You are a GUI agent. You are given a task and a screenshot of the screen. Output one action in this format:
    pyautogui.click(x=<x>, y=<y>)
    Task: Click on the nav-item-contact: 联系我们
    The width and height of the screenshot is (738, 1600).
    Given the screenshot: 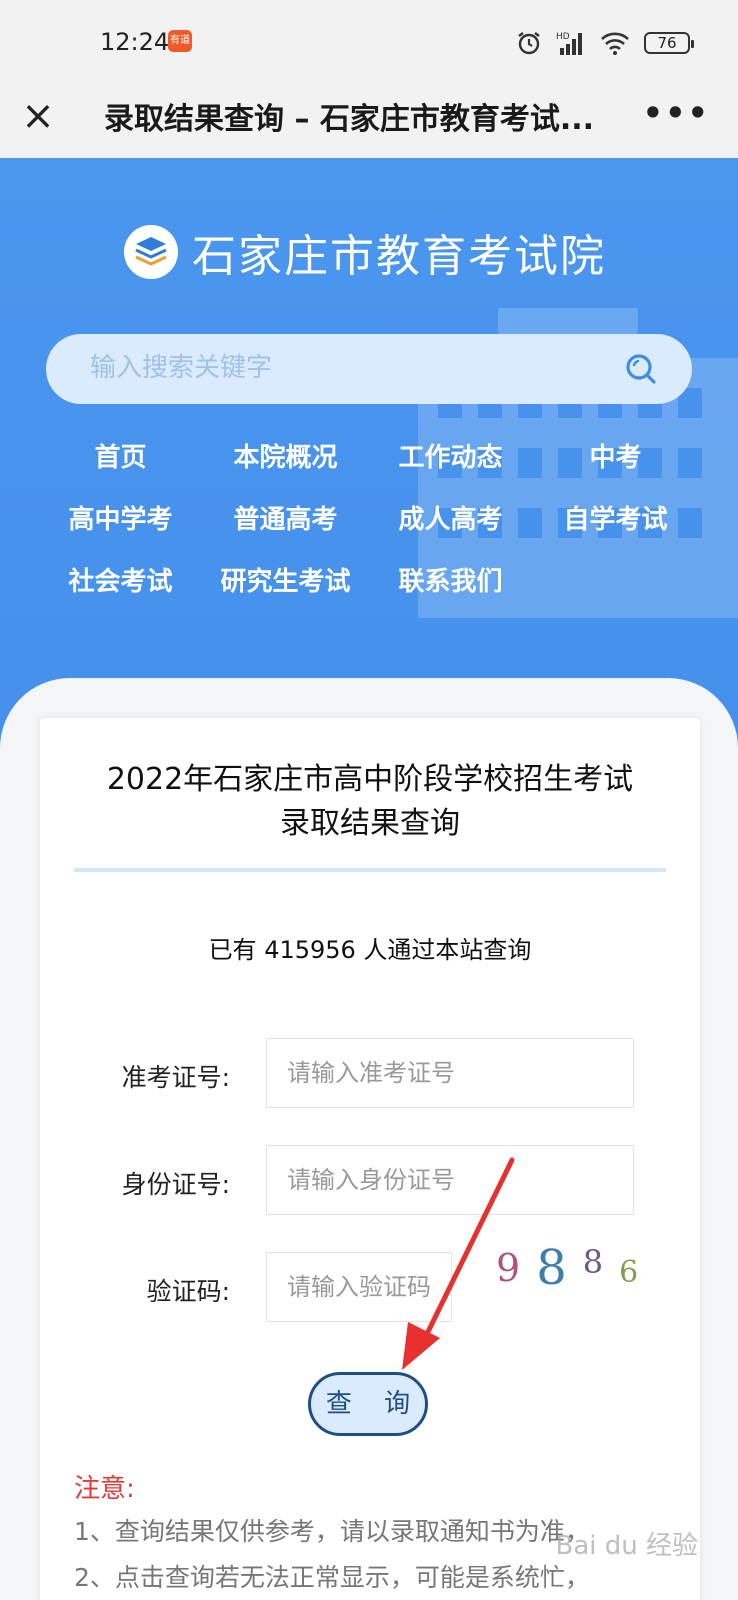 What is the action you would take?
    pyautogui.click(x=450, y=582)
    